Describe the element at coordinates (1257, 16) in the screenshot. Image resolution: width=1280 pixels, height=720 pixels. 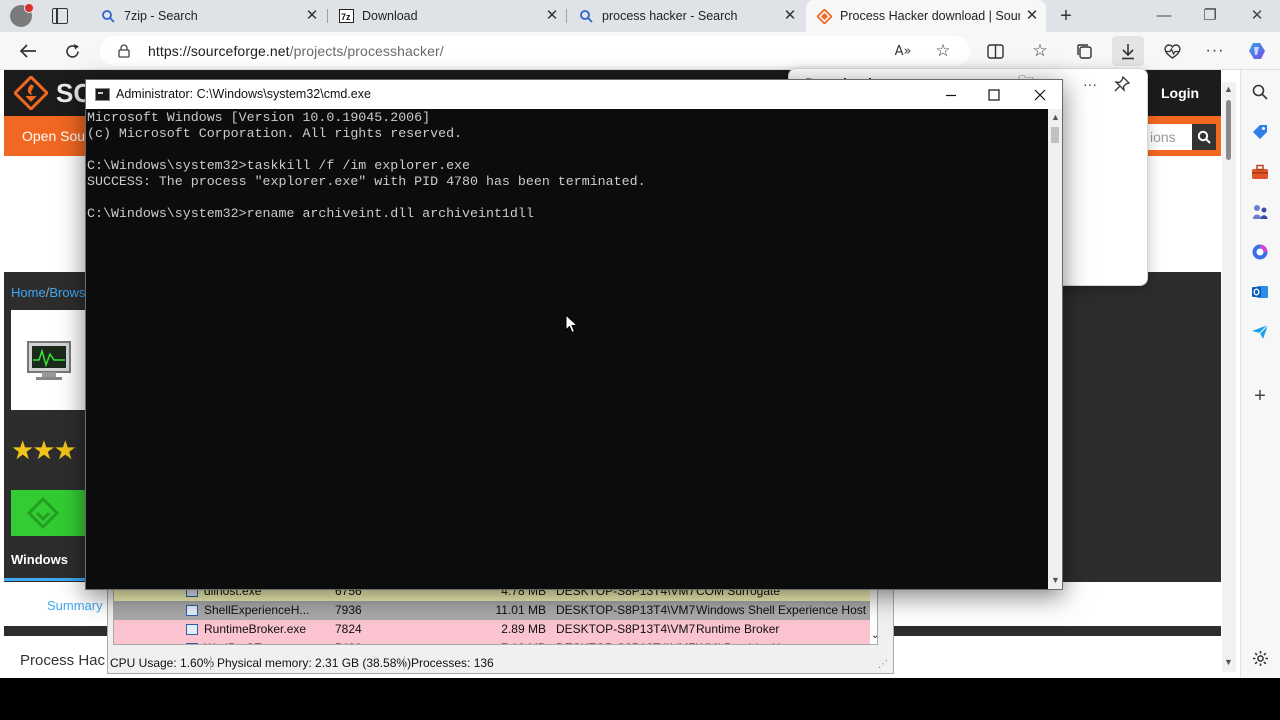
I see `window-close-button: ✕` at that location.